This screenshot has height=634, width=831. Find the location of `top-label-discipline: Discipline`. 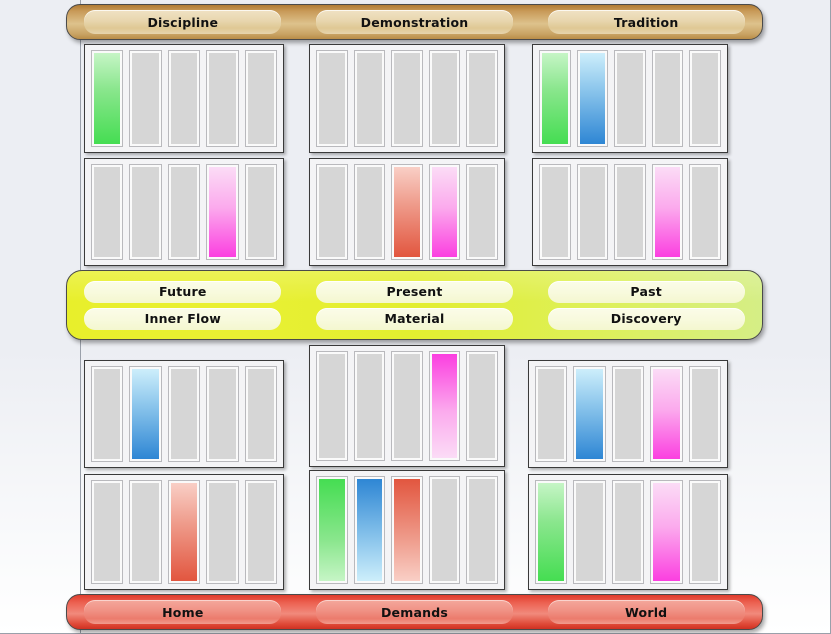

top-label-discipline: Discipline is located at coordinates (183, 22).